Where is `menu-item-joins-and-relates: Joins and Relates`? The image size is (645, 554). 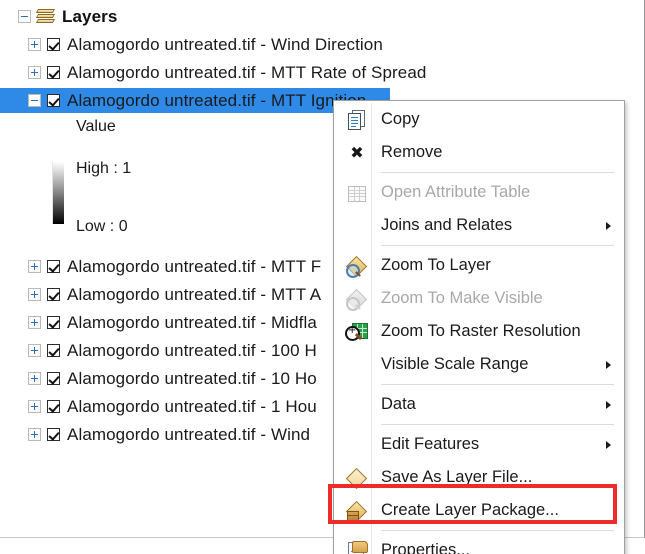 menu-item-joins-and-relates: Joins and Relates is located at coordinates (479, 225).